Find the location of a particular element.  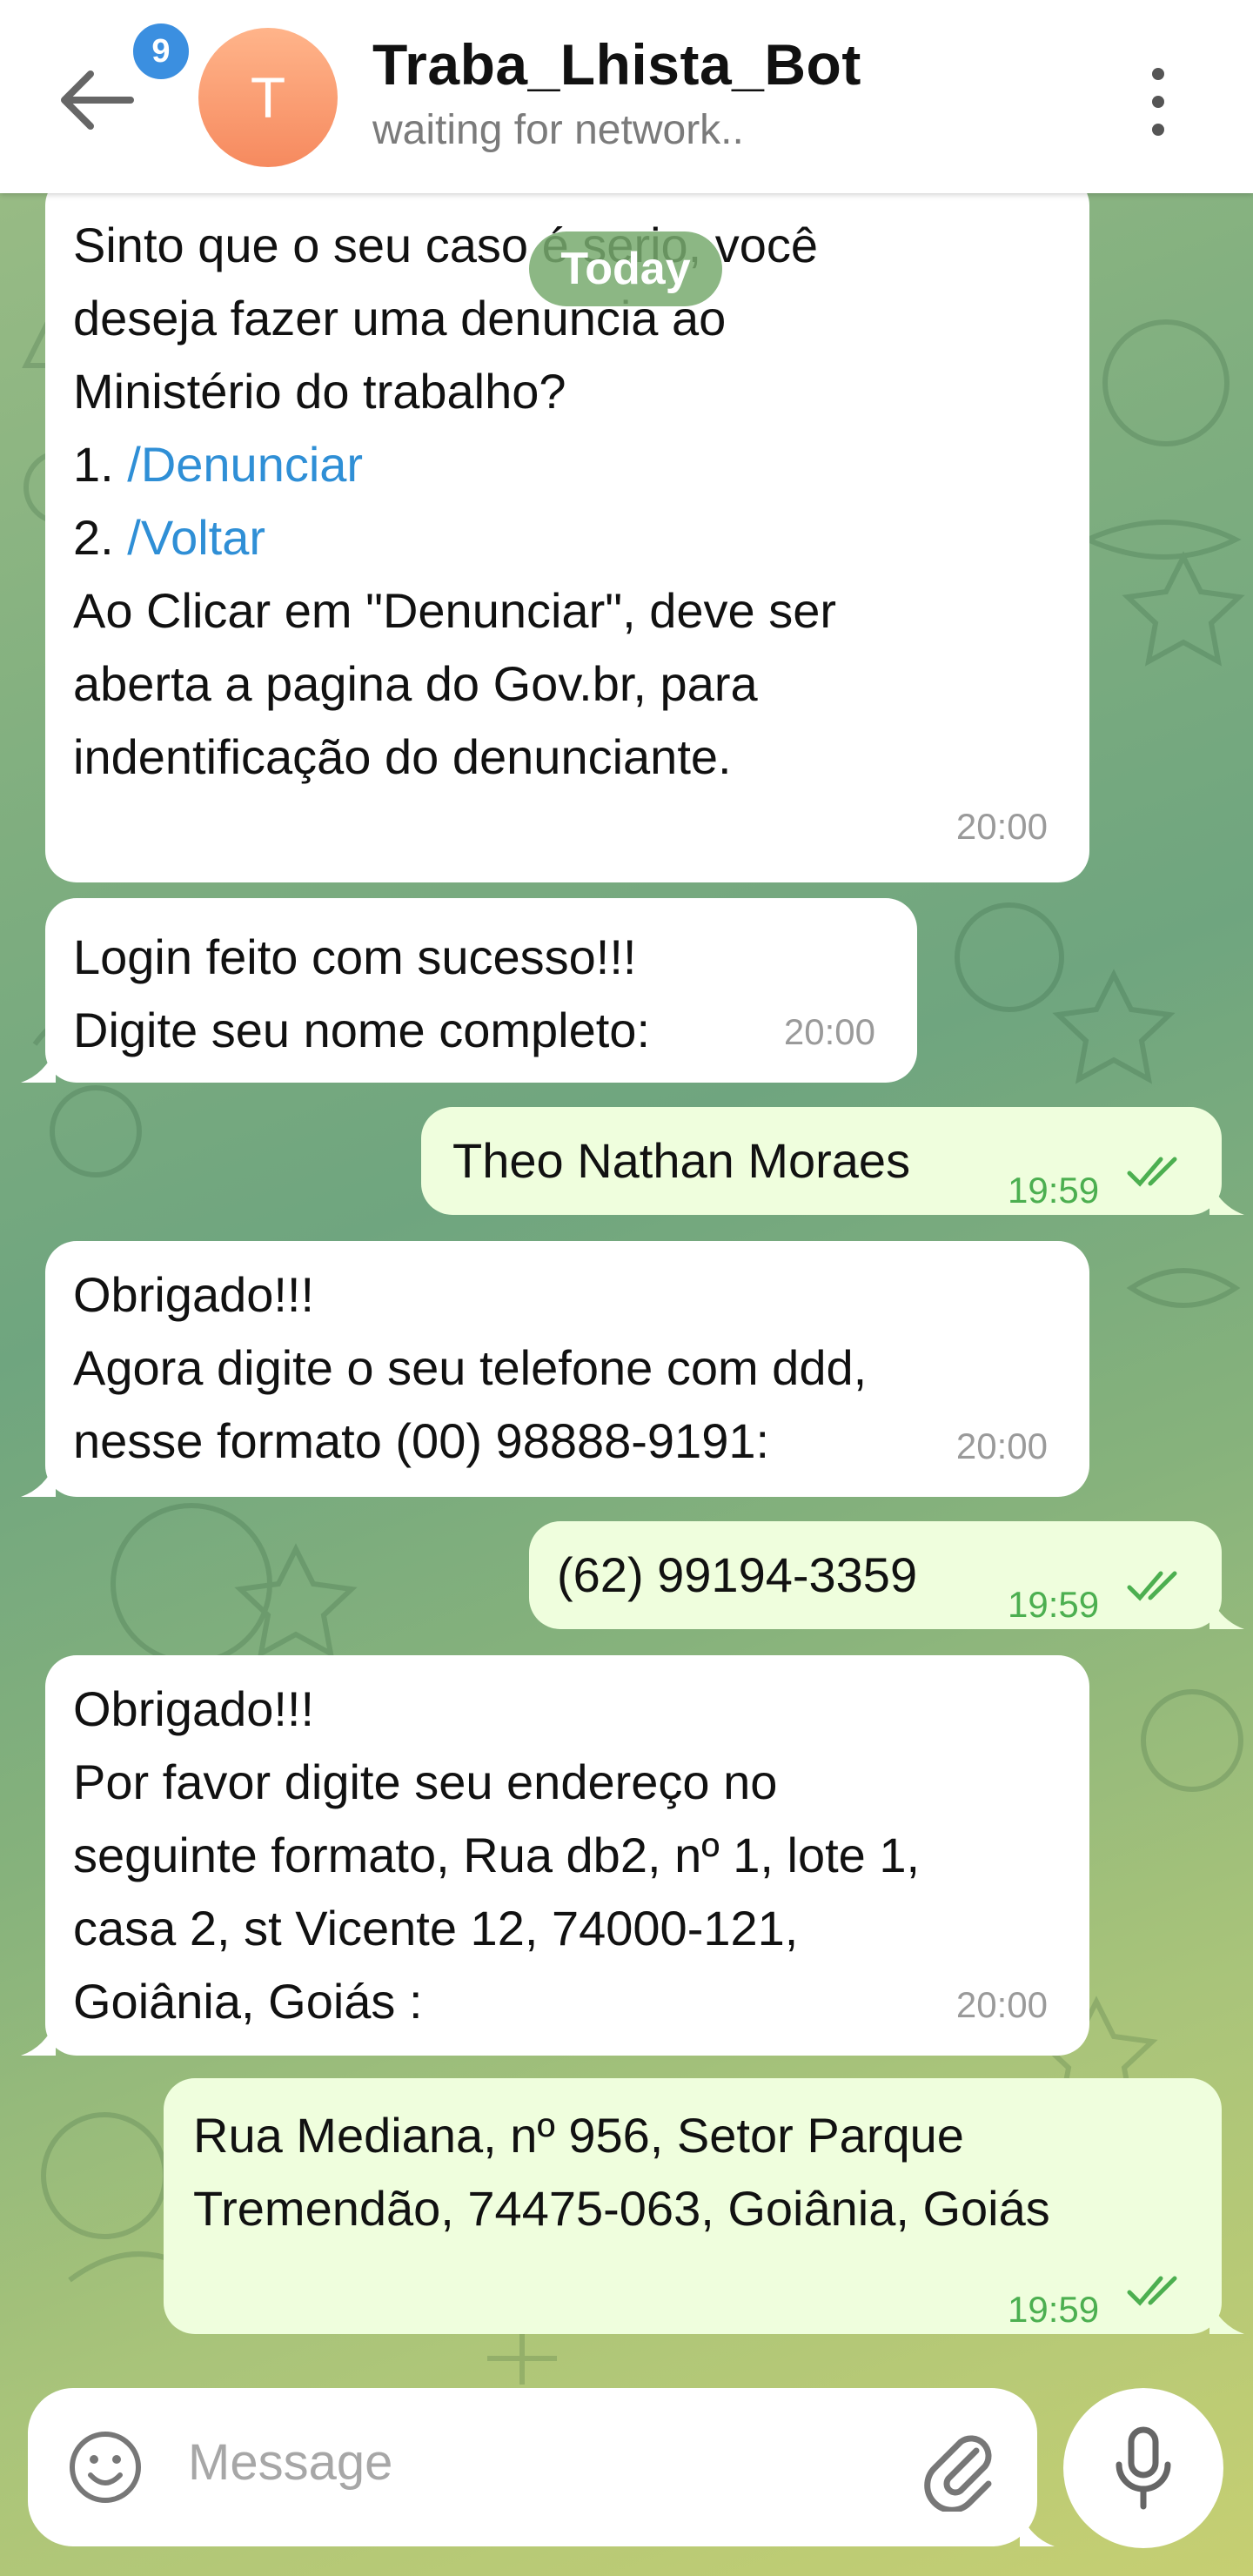

command-link-denunciar: /Denunciar is located at coordinates (245, 464).